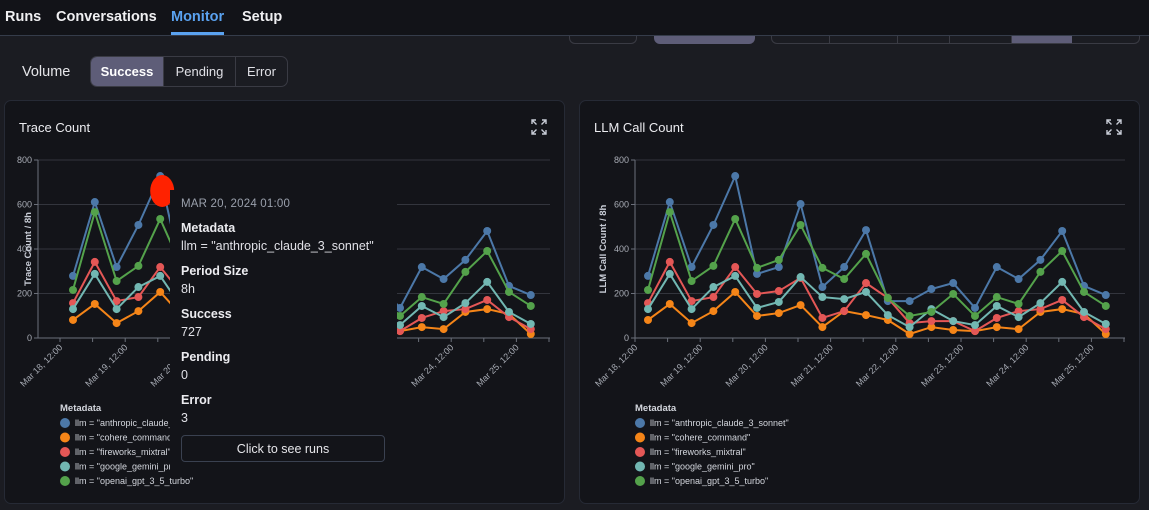  I want to click on tooltip-value-error: 3, so click(184, 418).